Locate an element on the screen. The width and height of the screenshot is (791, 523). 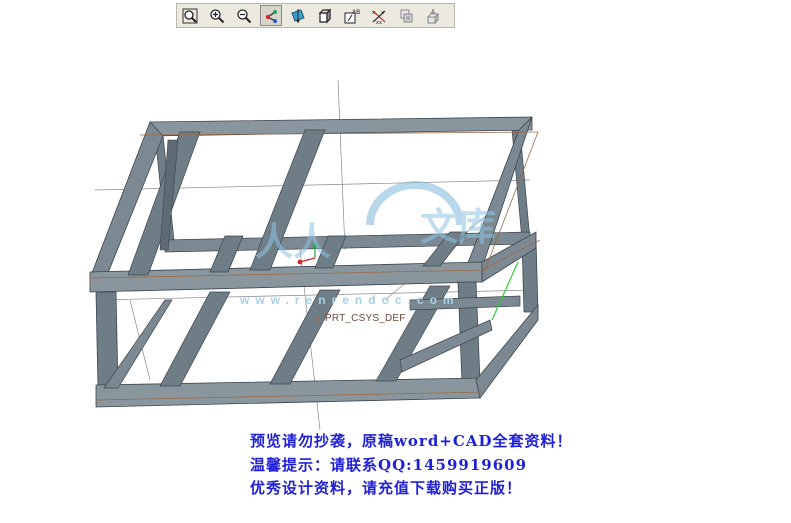
zoom-in-button is located at coordinates (217, 15).